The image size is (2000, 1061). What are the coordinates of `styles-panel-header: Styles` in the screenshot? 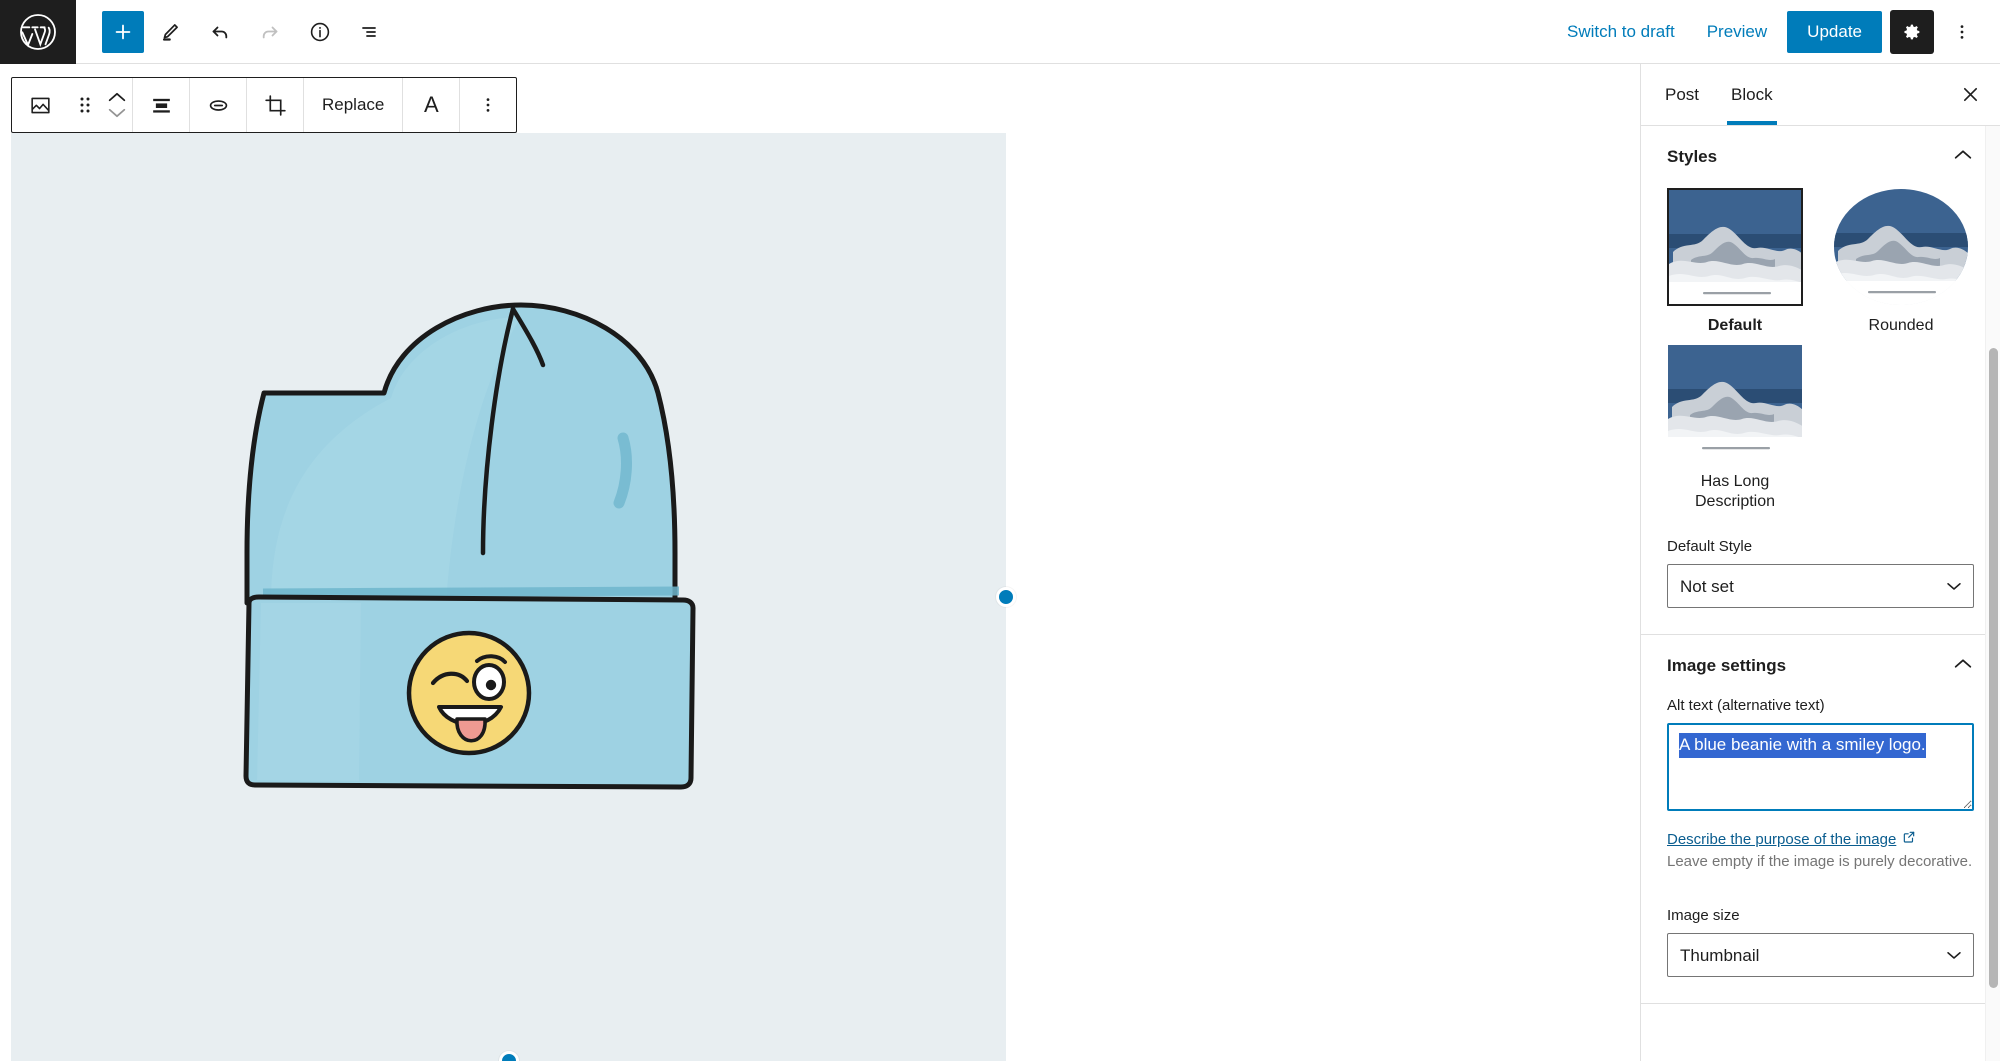 It's located at (1820, 157).